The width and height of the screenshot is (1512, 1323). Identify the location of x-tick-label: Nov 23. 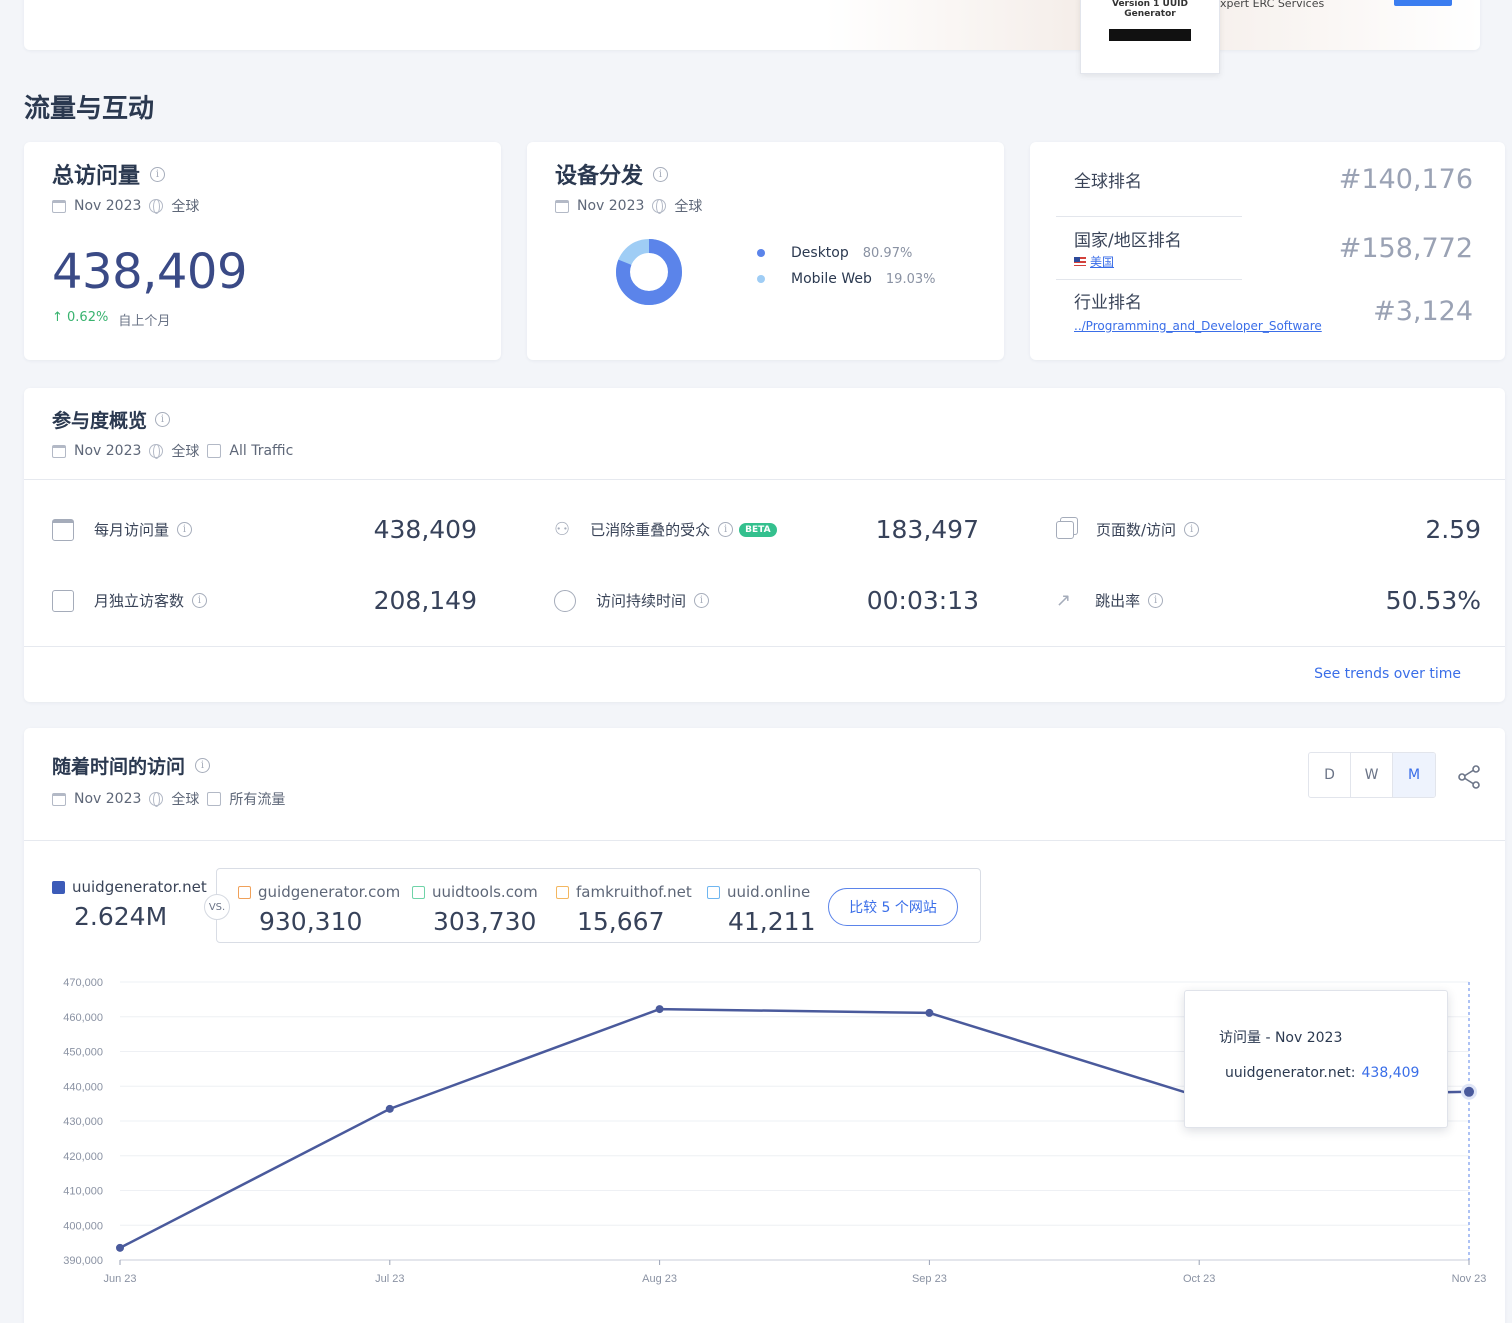
(1469, 1279).